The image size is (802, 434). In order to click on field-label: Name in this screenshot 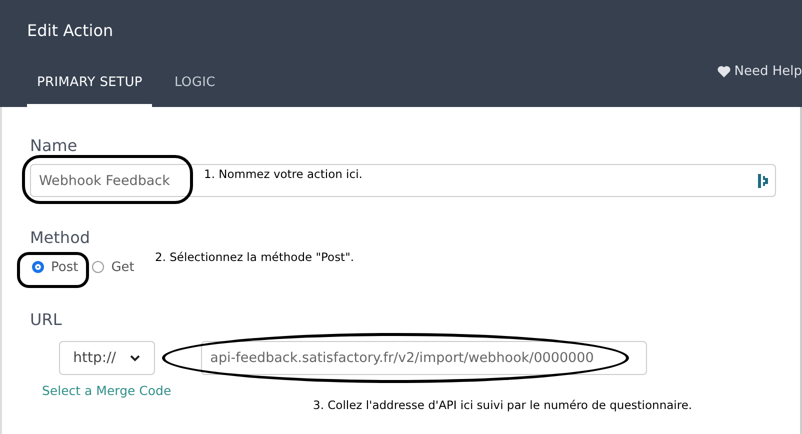, I will do `click(54, 146)`.